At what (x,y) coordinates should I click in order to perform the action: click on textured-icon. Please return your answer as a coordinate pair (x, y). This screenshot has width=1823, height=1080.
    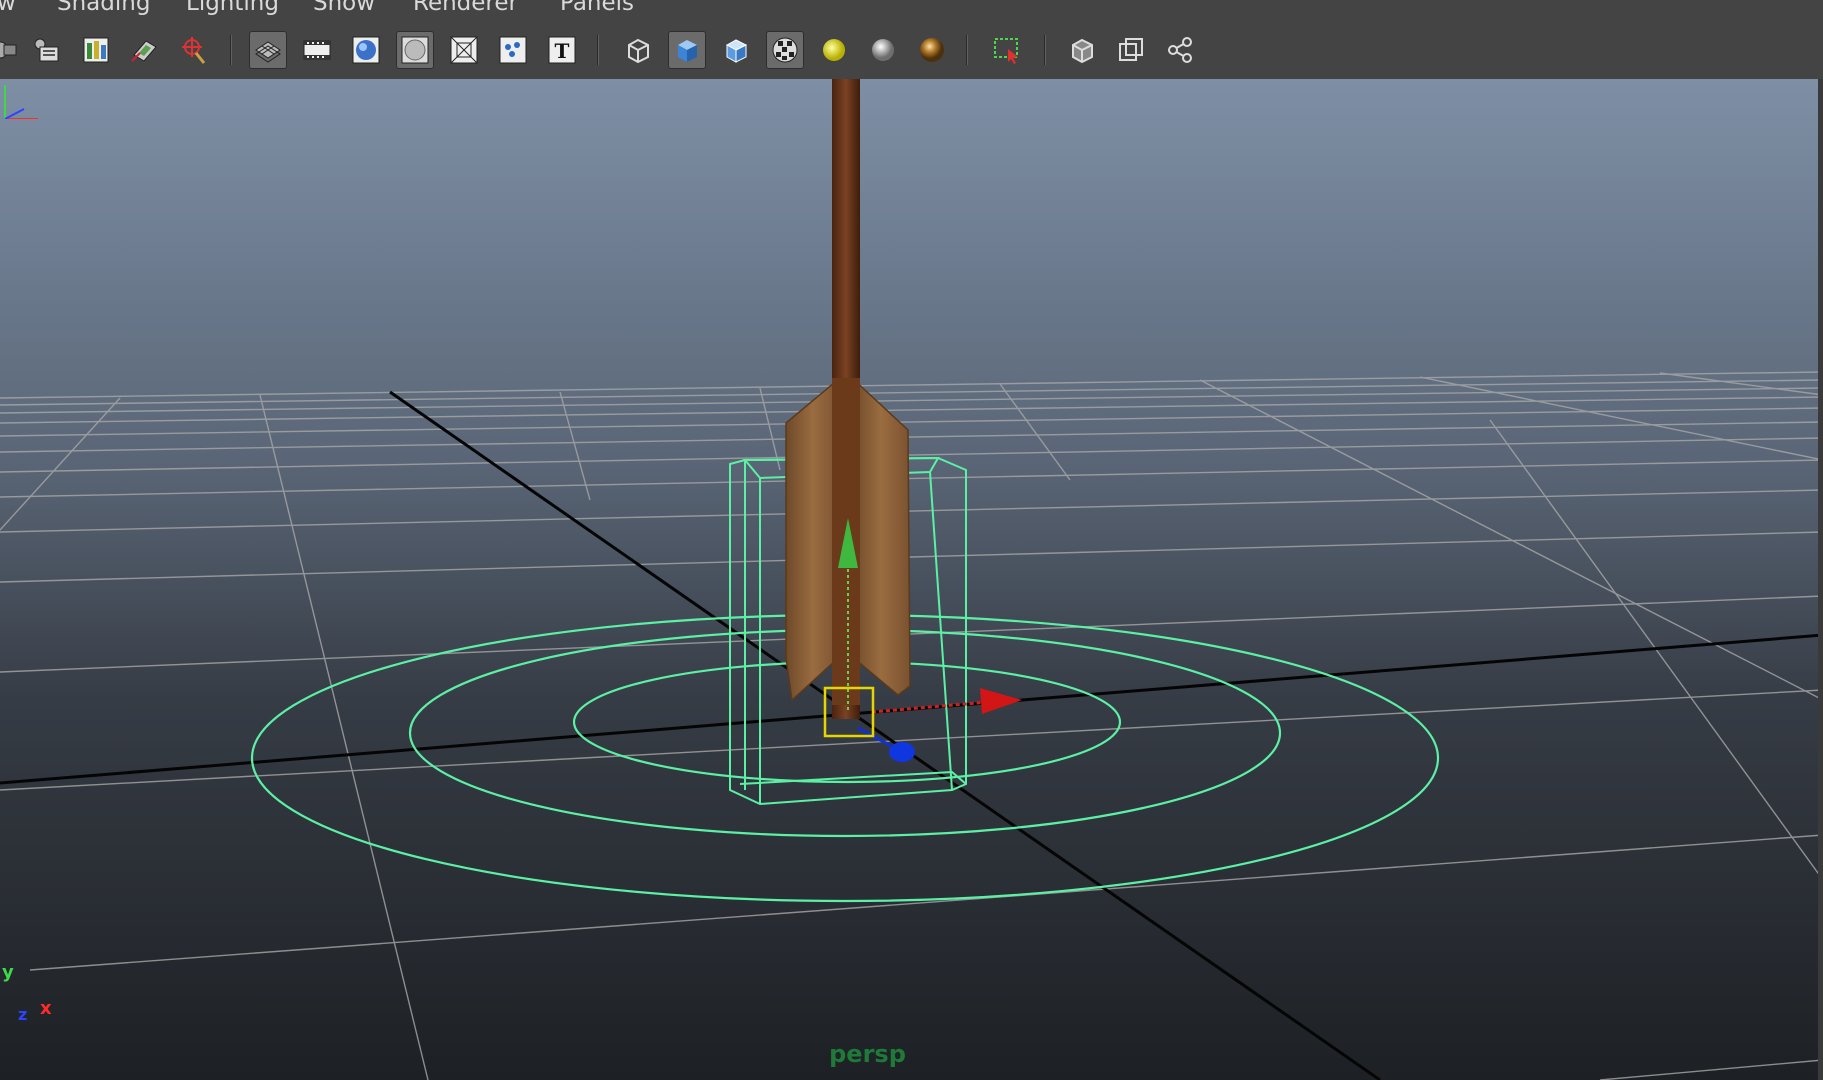
    Looking at the image, I should click on (785, 50).